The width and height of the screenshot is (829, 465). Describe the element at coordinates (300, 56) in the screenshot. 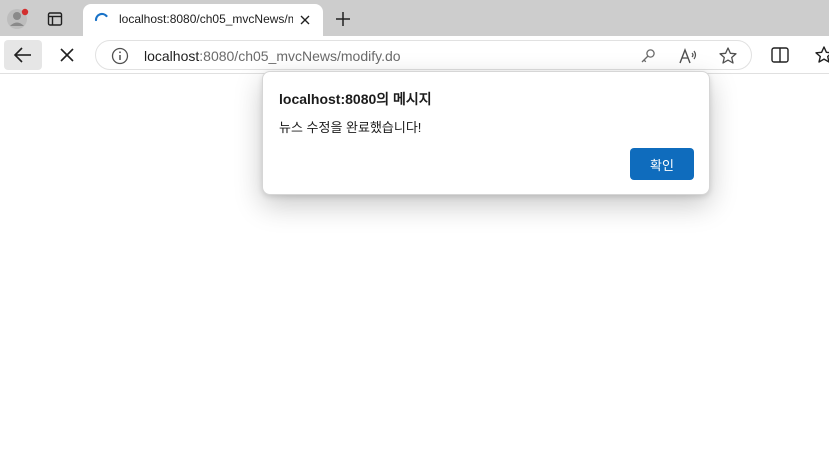

I see `url-path: :8080/ch05_mvcNews/modify.do` at that location.